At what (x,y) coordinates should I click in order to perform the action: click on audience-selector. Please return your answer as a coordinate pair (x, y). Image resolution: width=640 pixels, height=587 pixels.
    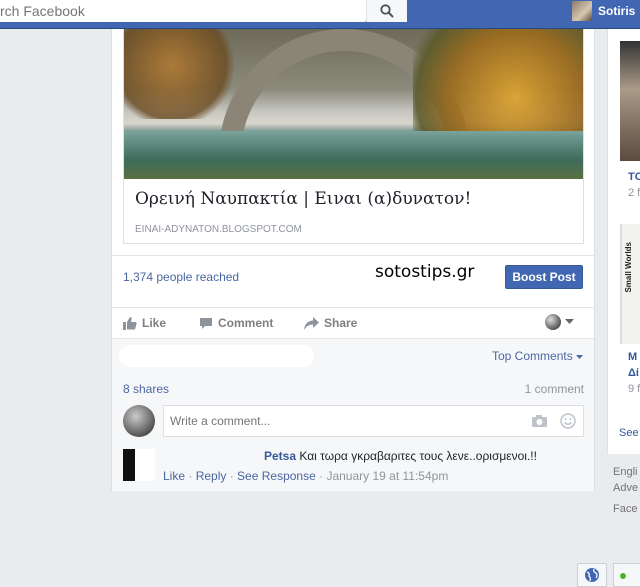
    Looking at the image, I should click on (559, 322).